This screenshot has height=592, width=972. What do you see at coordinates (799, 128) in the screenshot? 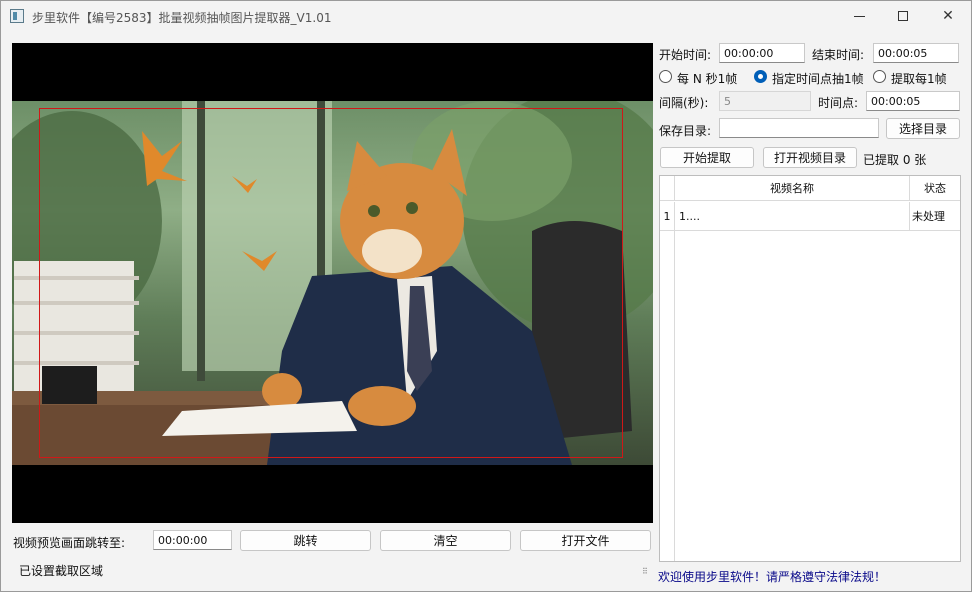
I see `save-dir-input` at bounding box center [799, 128].